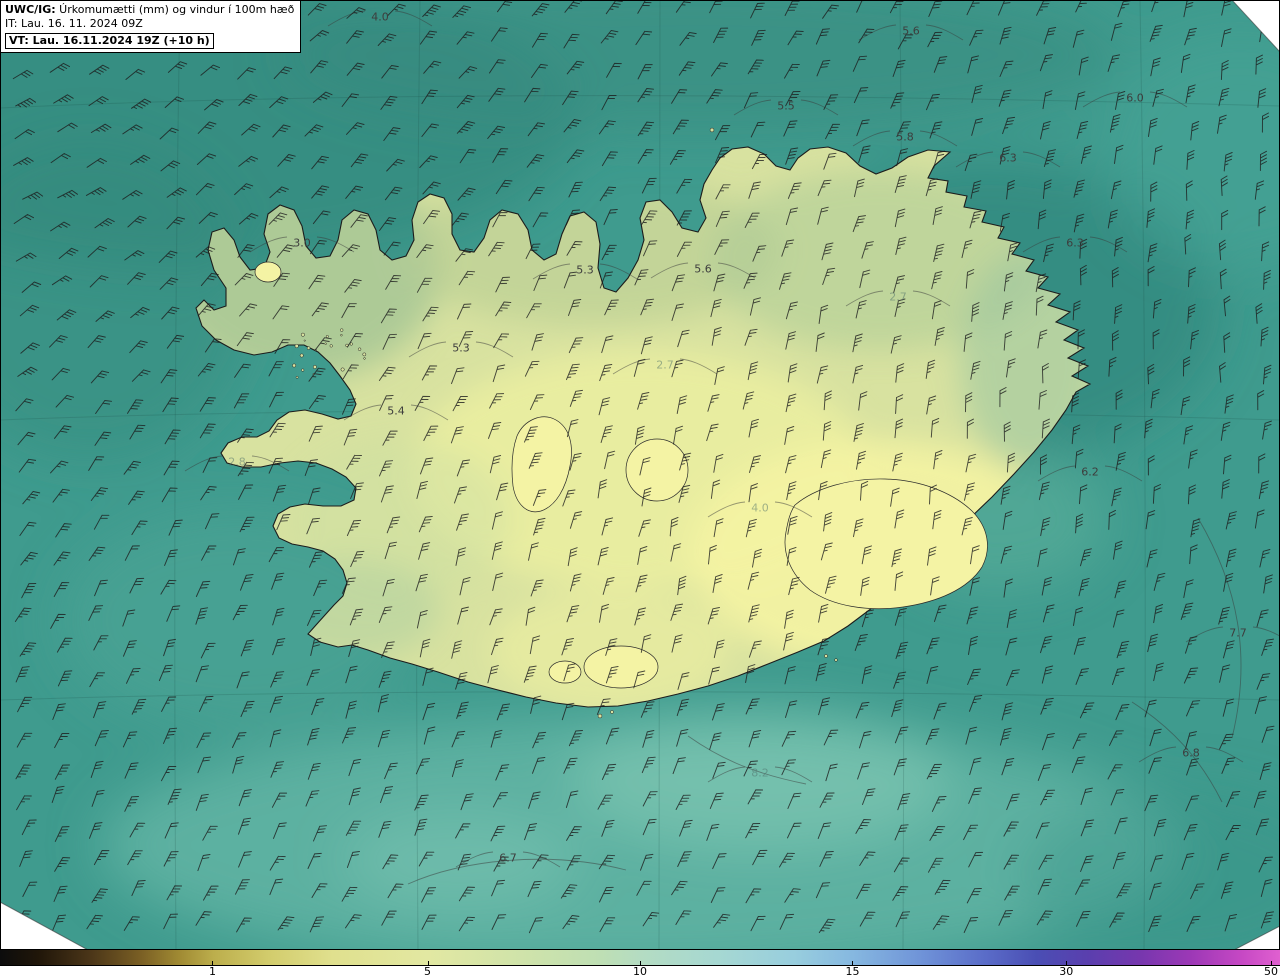 Image resolution: width=1280 pixels, height=978 pixels. What do you see at coordinates (74, 24) in the screenshot?
I see `init-time: IT: Lau. 16. 11. 2024 09Z` at bounding box center [74, 24].